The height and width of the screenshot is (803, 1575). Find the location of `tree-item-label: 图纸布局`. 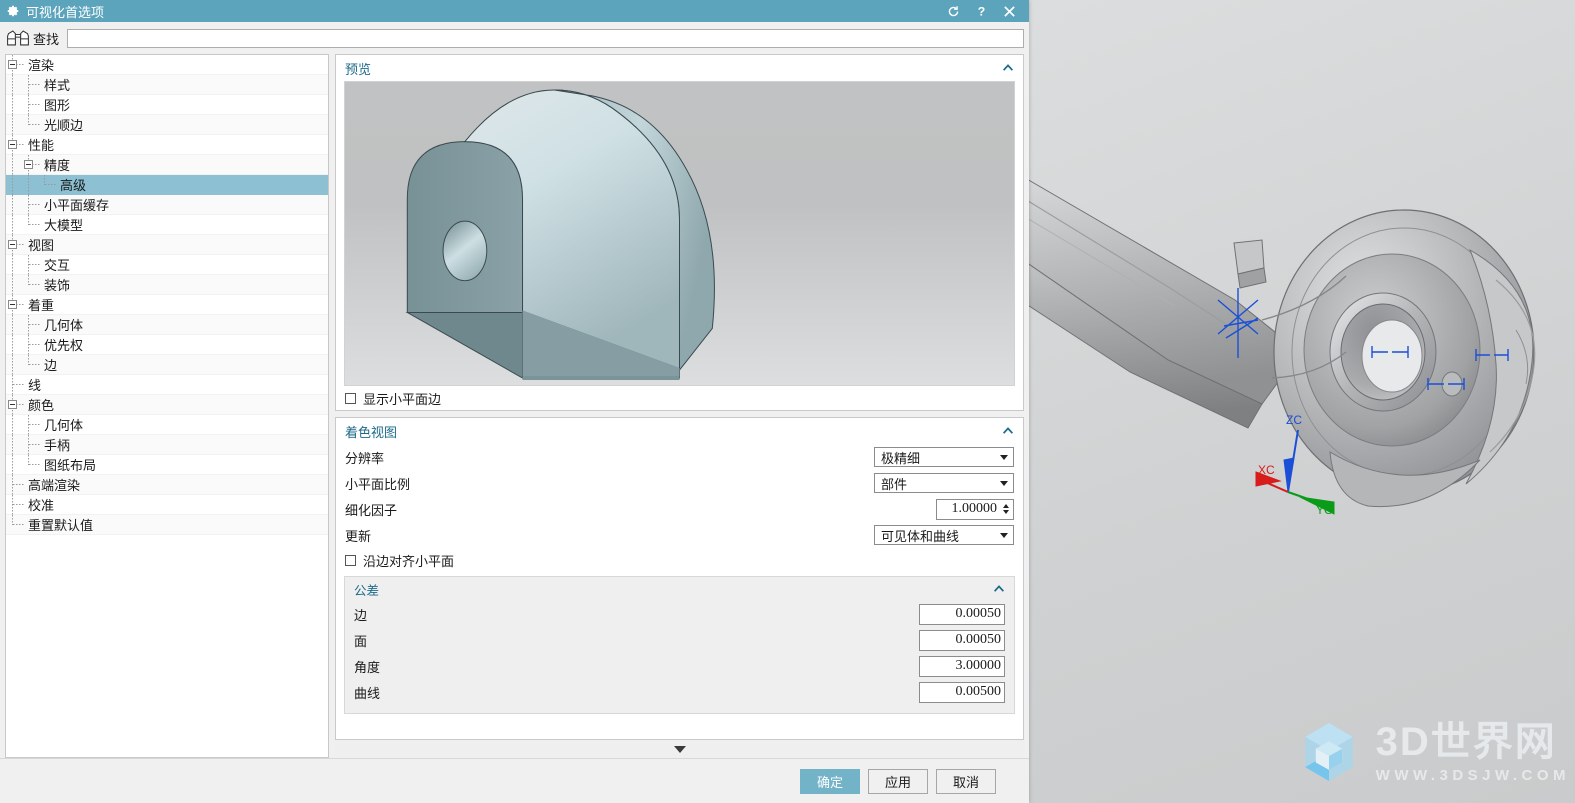

tree-item-label: 图纸布局 is located at coordinates (70, 465).